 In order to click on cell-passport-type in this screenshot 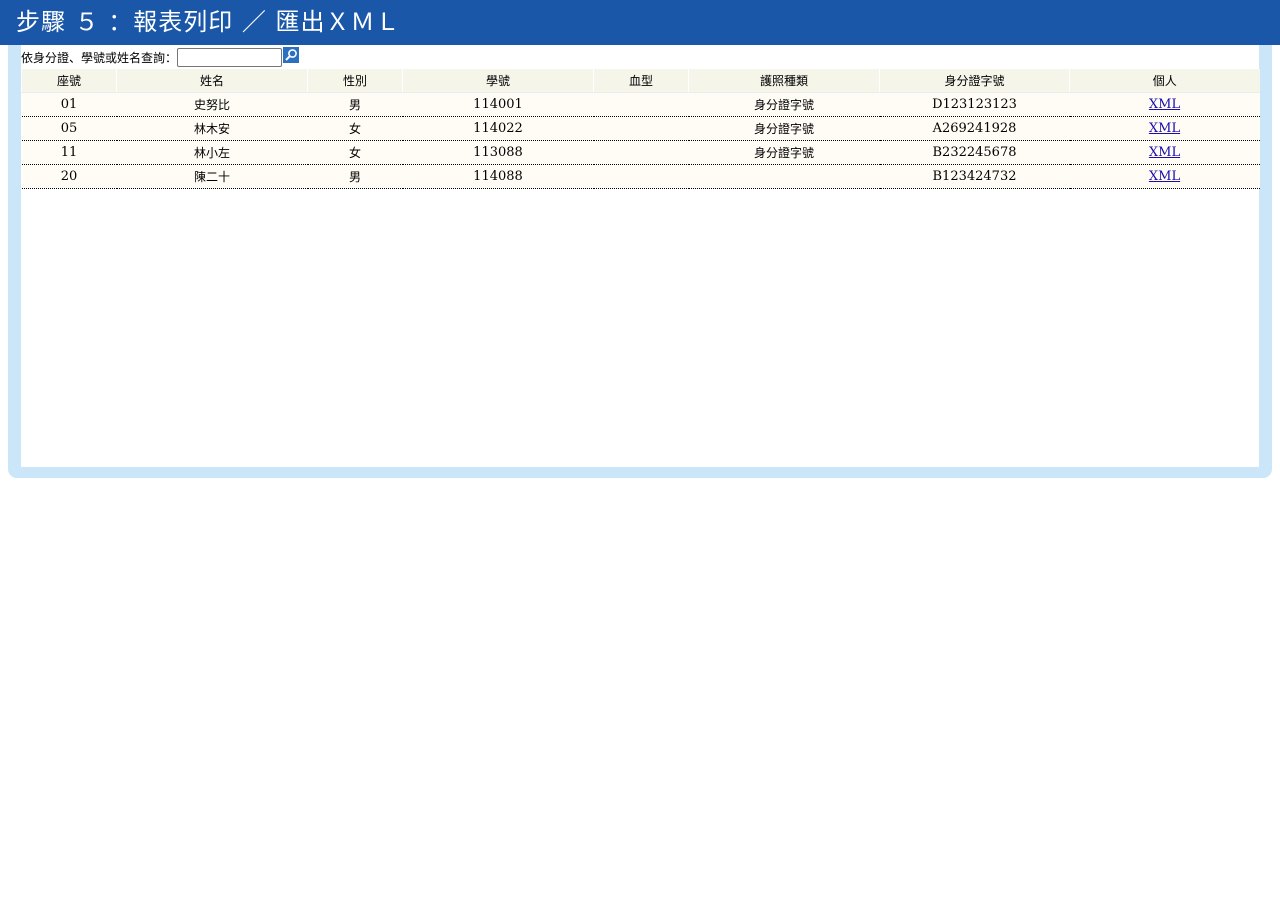, I will do `click(784, 176)`.